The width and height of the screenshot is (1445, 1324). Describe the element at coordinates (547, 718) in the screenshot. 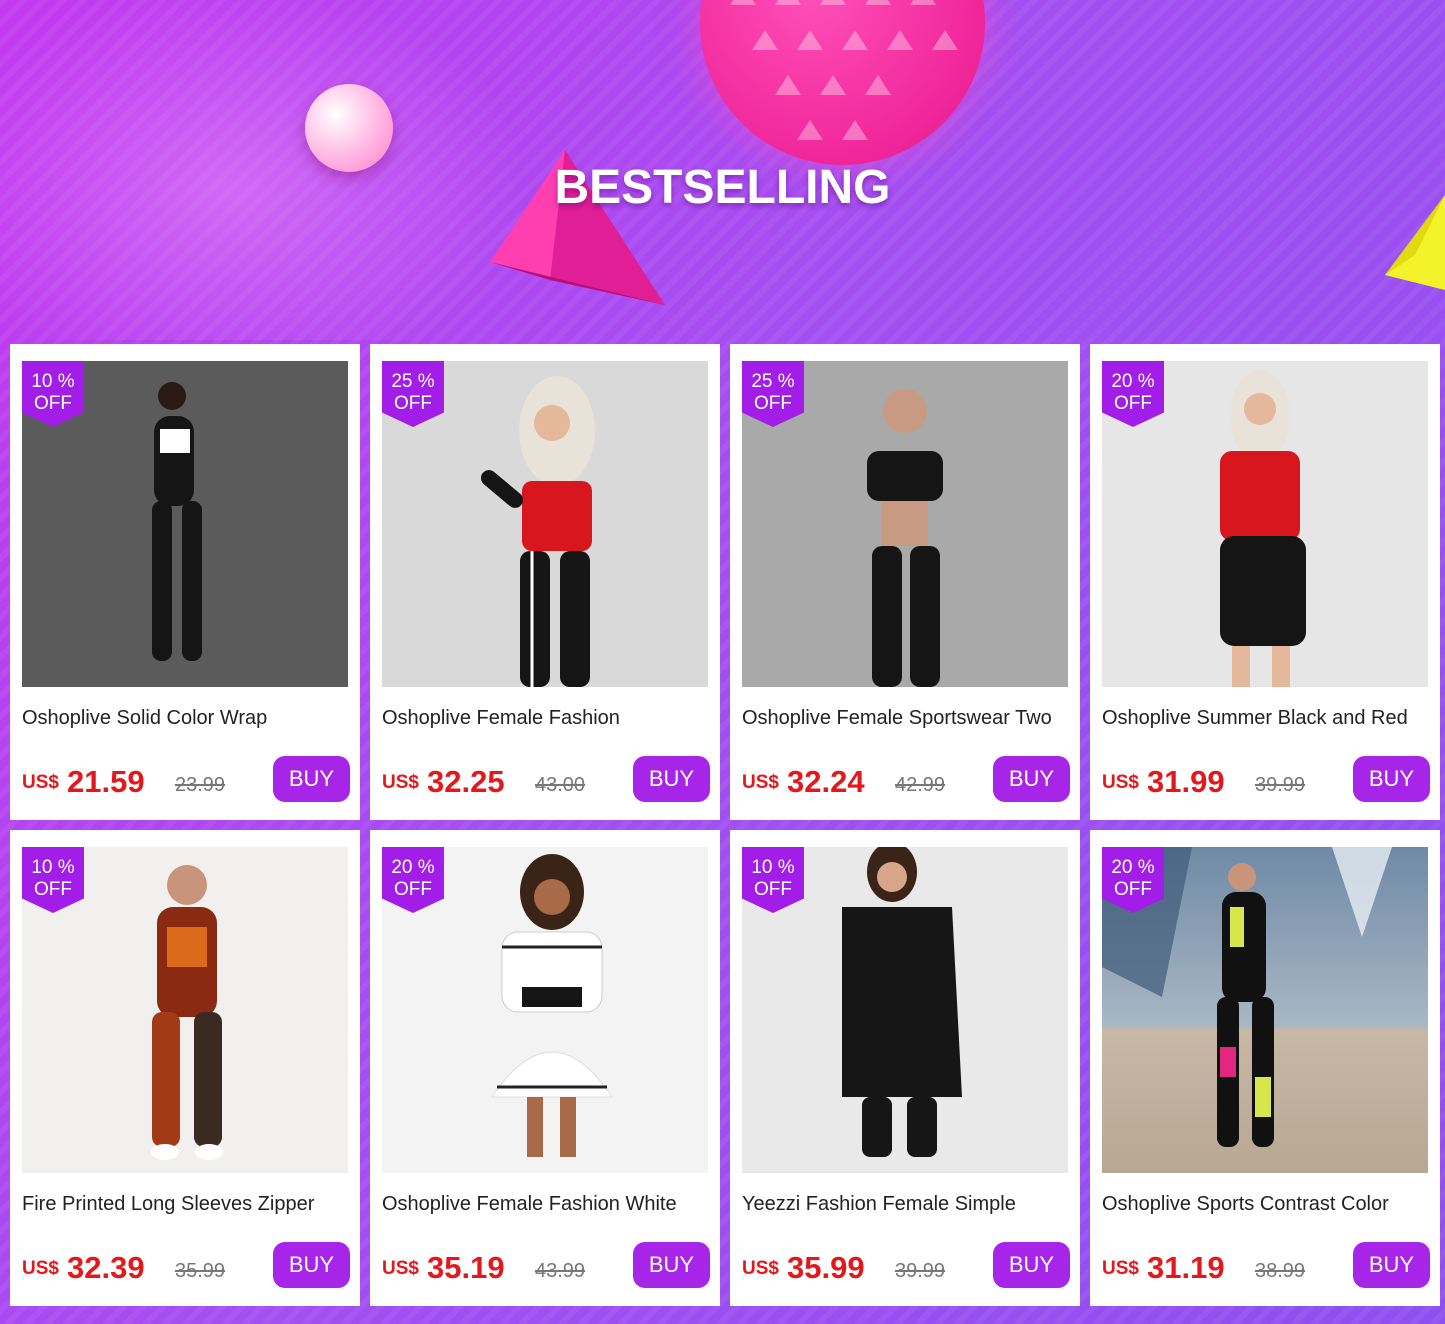

I see `product-name: Oshoplive Female Fashion` at that location.